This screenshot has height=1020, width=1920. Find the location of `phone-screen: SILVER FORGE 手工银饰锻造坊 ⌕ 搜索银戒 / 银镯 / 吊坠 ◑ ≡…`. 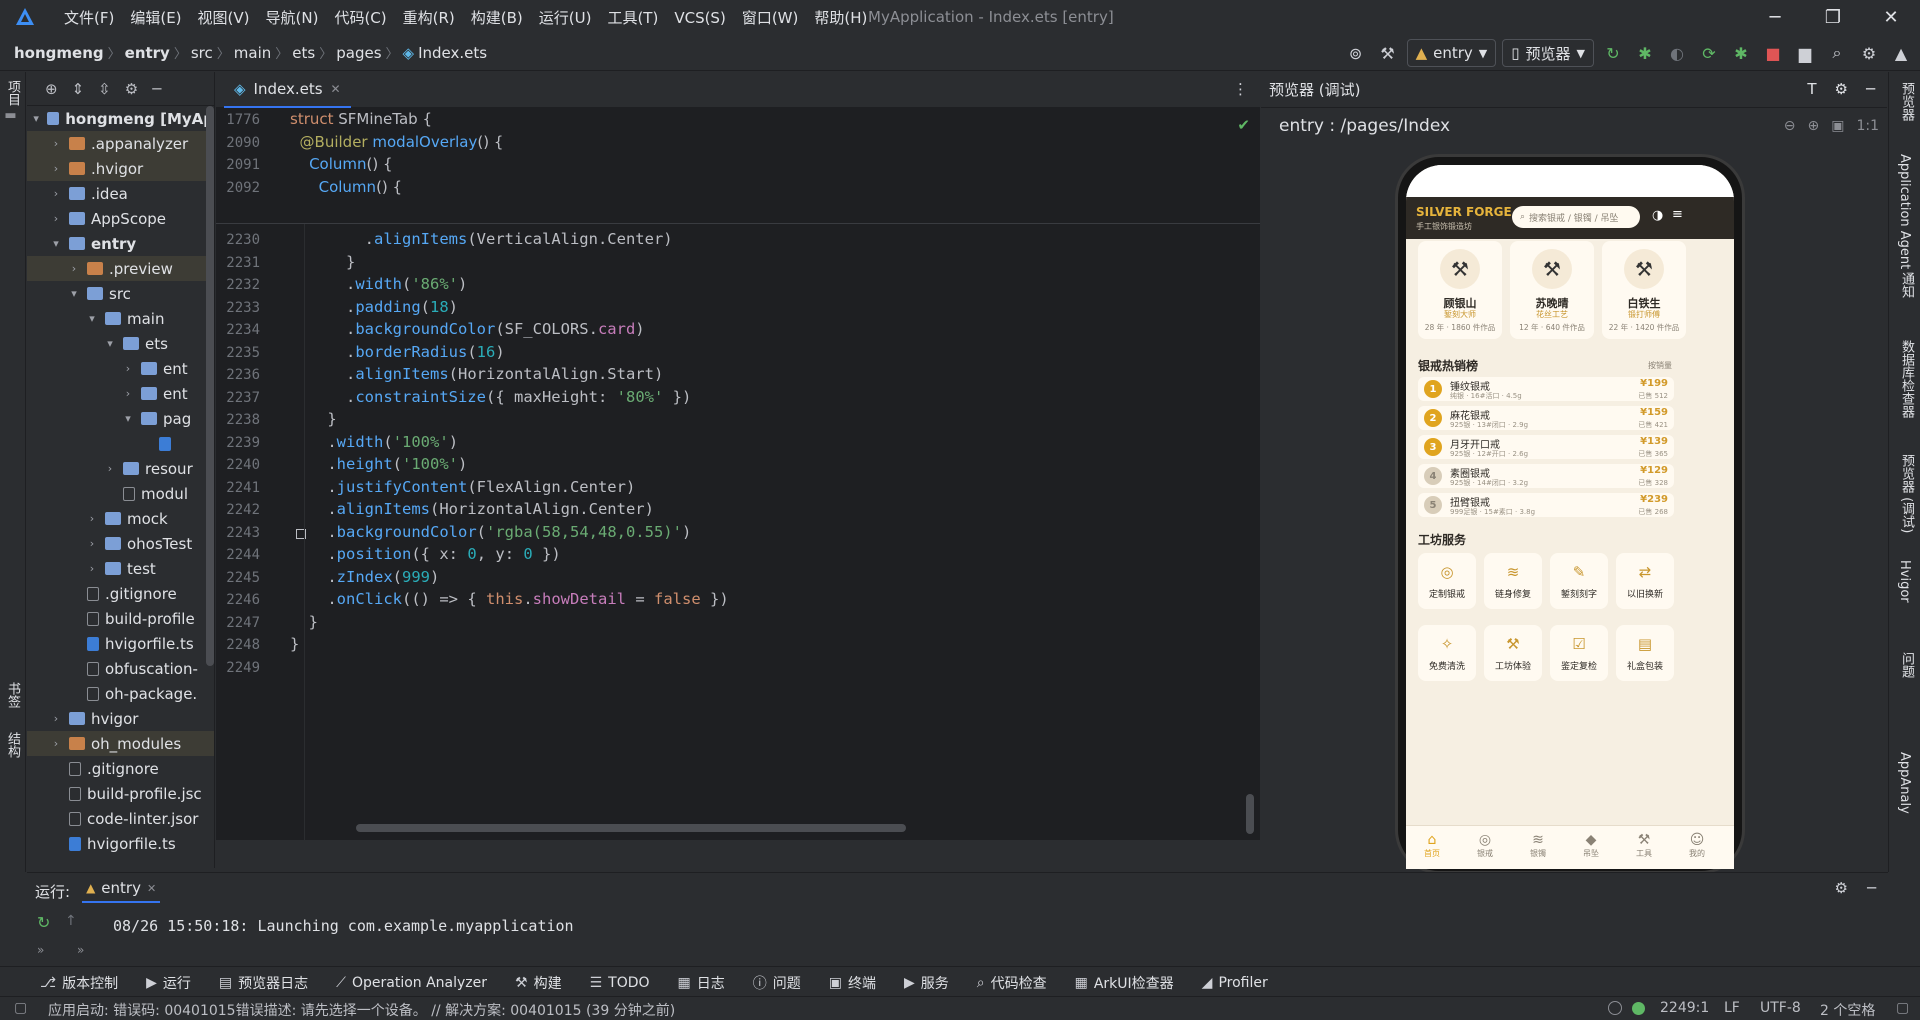

phone-screen: SILVER FORGE 手工银饰锻造坊 ⌕ 搜索银戒 / 银镯 / 吊坠 ◑ ≡… is located at coordinates (1570, 517).